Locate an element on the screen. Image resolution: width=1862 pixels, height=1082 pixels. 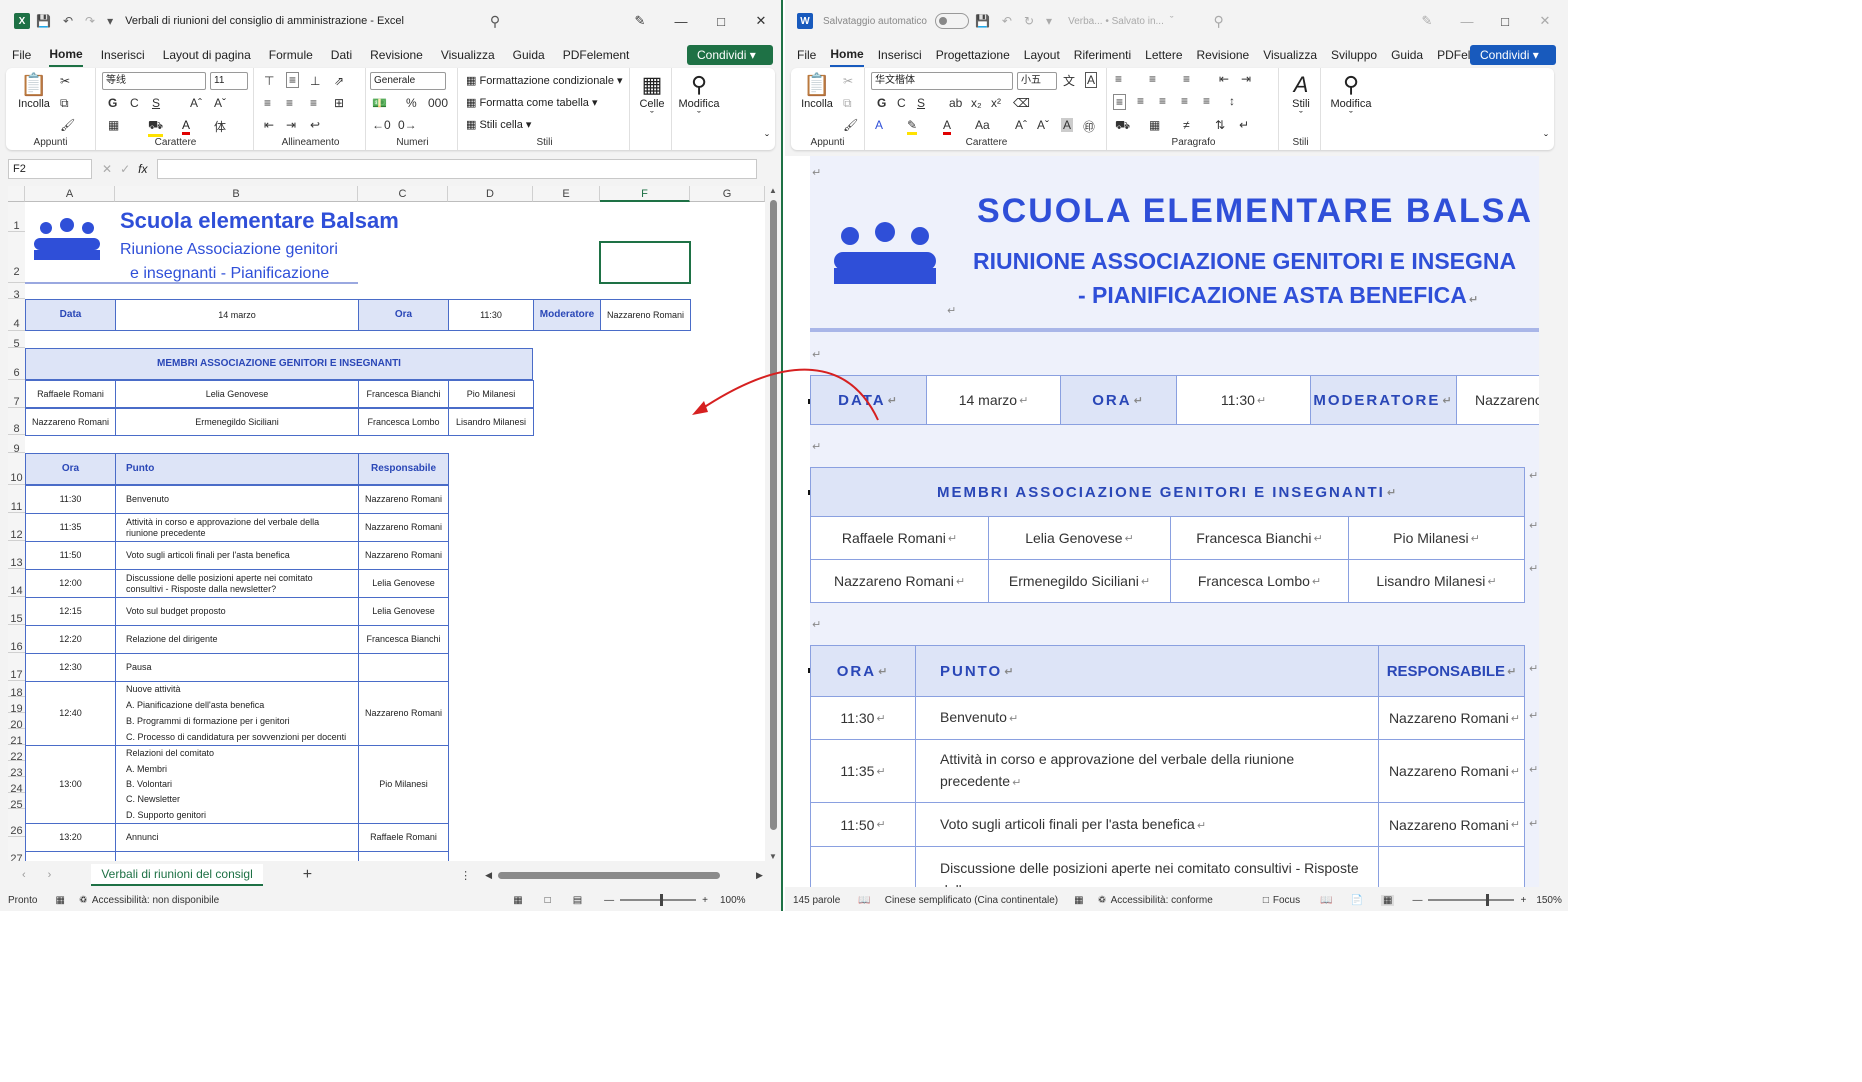
menu-formulas: Formule is located at coordinates (291, 55).